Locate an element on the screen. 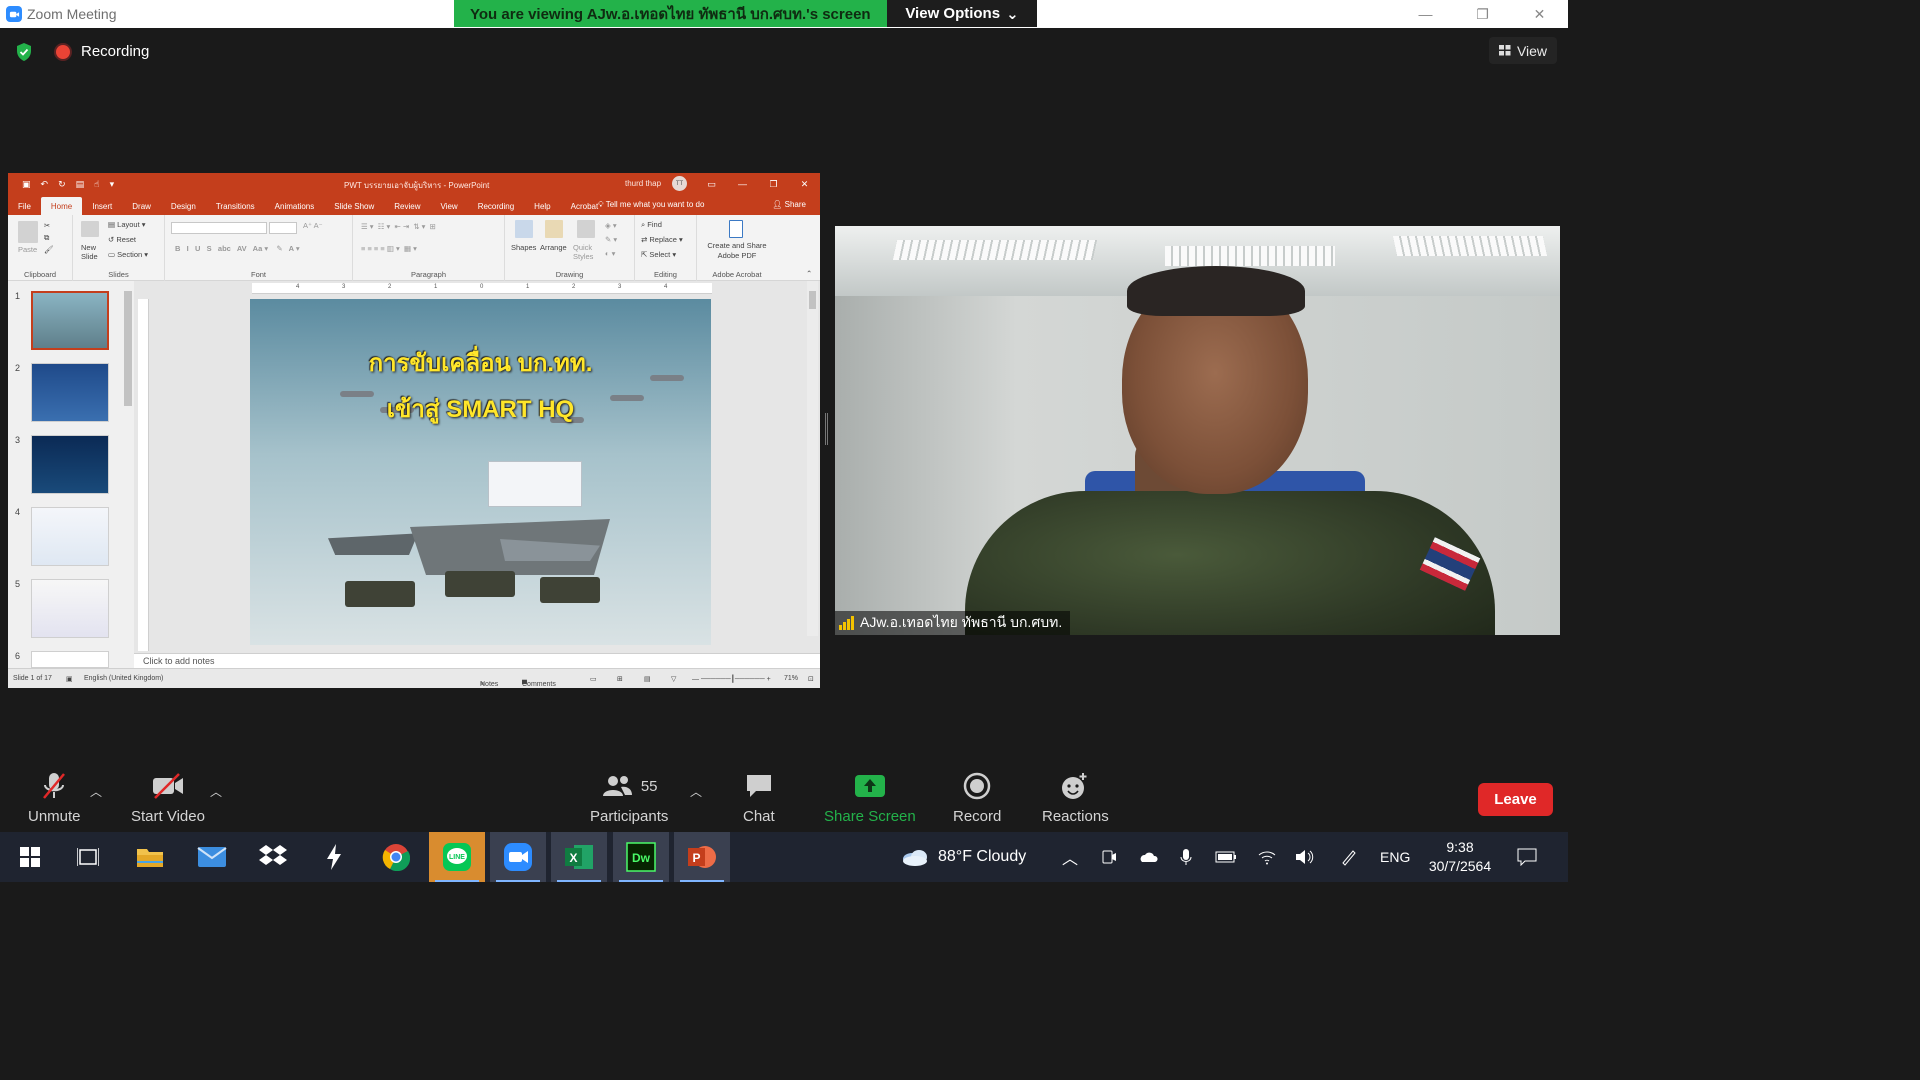 This screenshot has width=1920, height=1080. ppt-share-button: 👤︎ Share is located at coordinates (789, 204).